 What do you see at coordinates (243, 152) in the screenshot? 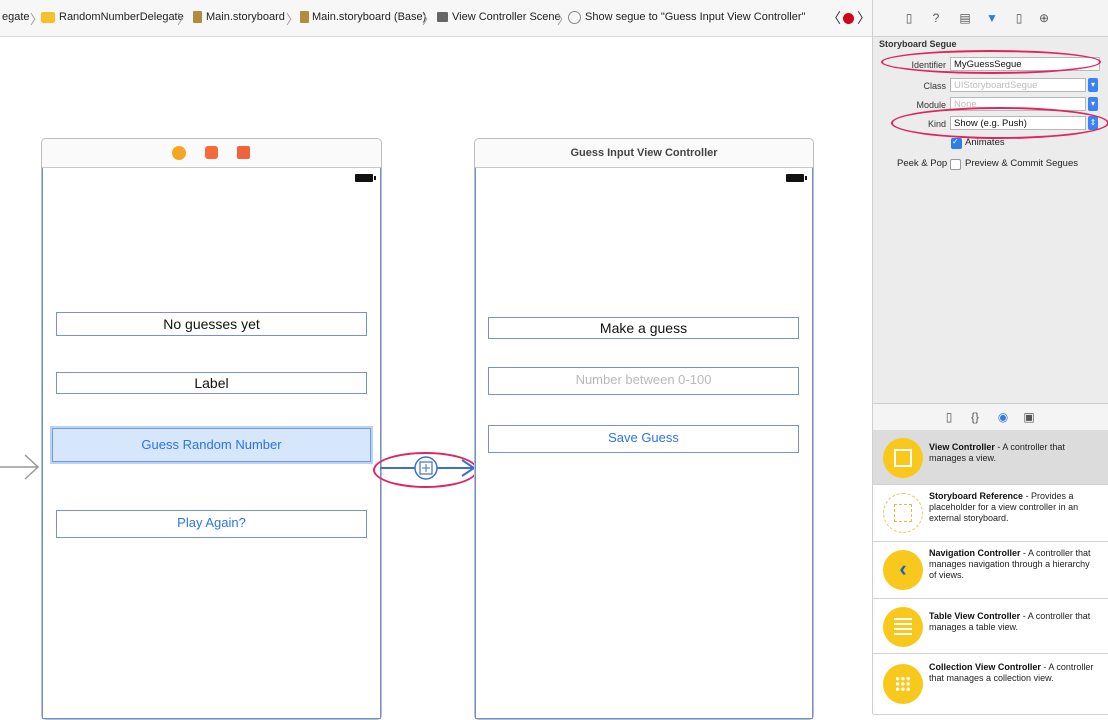
I see `exit-icon` at bounding box center [243, 152].